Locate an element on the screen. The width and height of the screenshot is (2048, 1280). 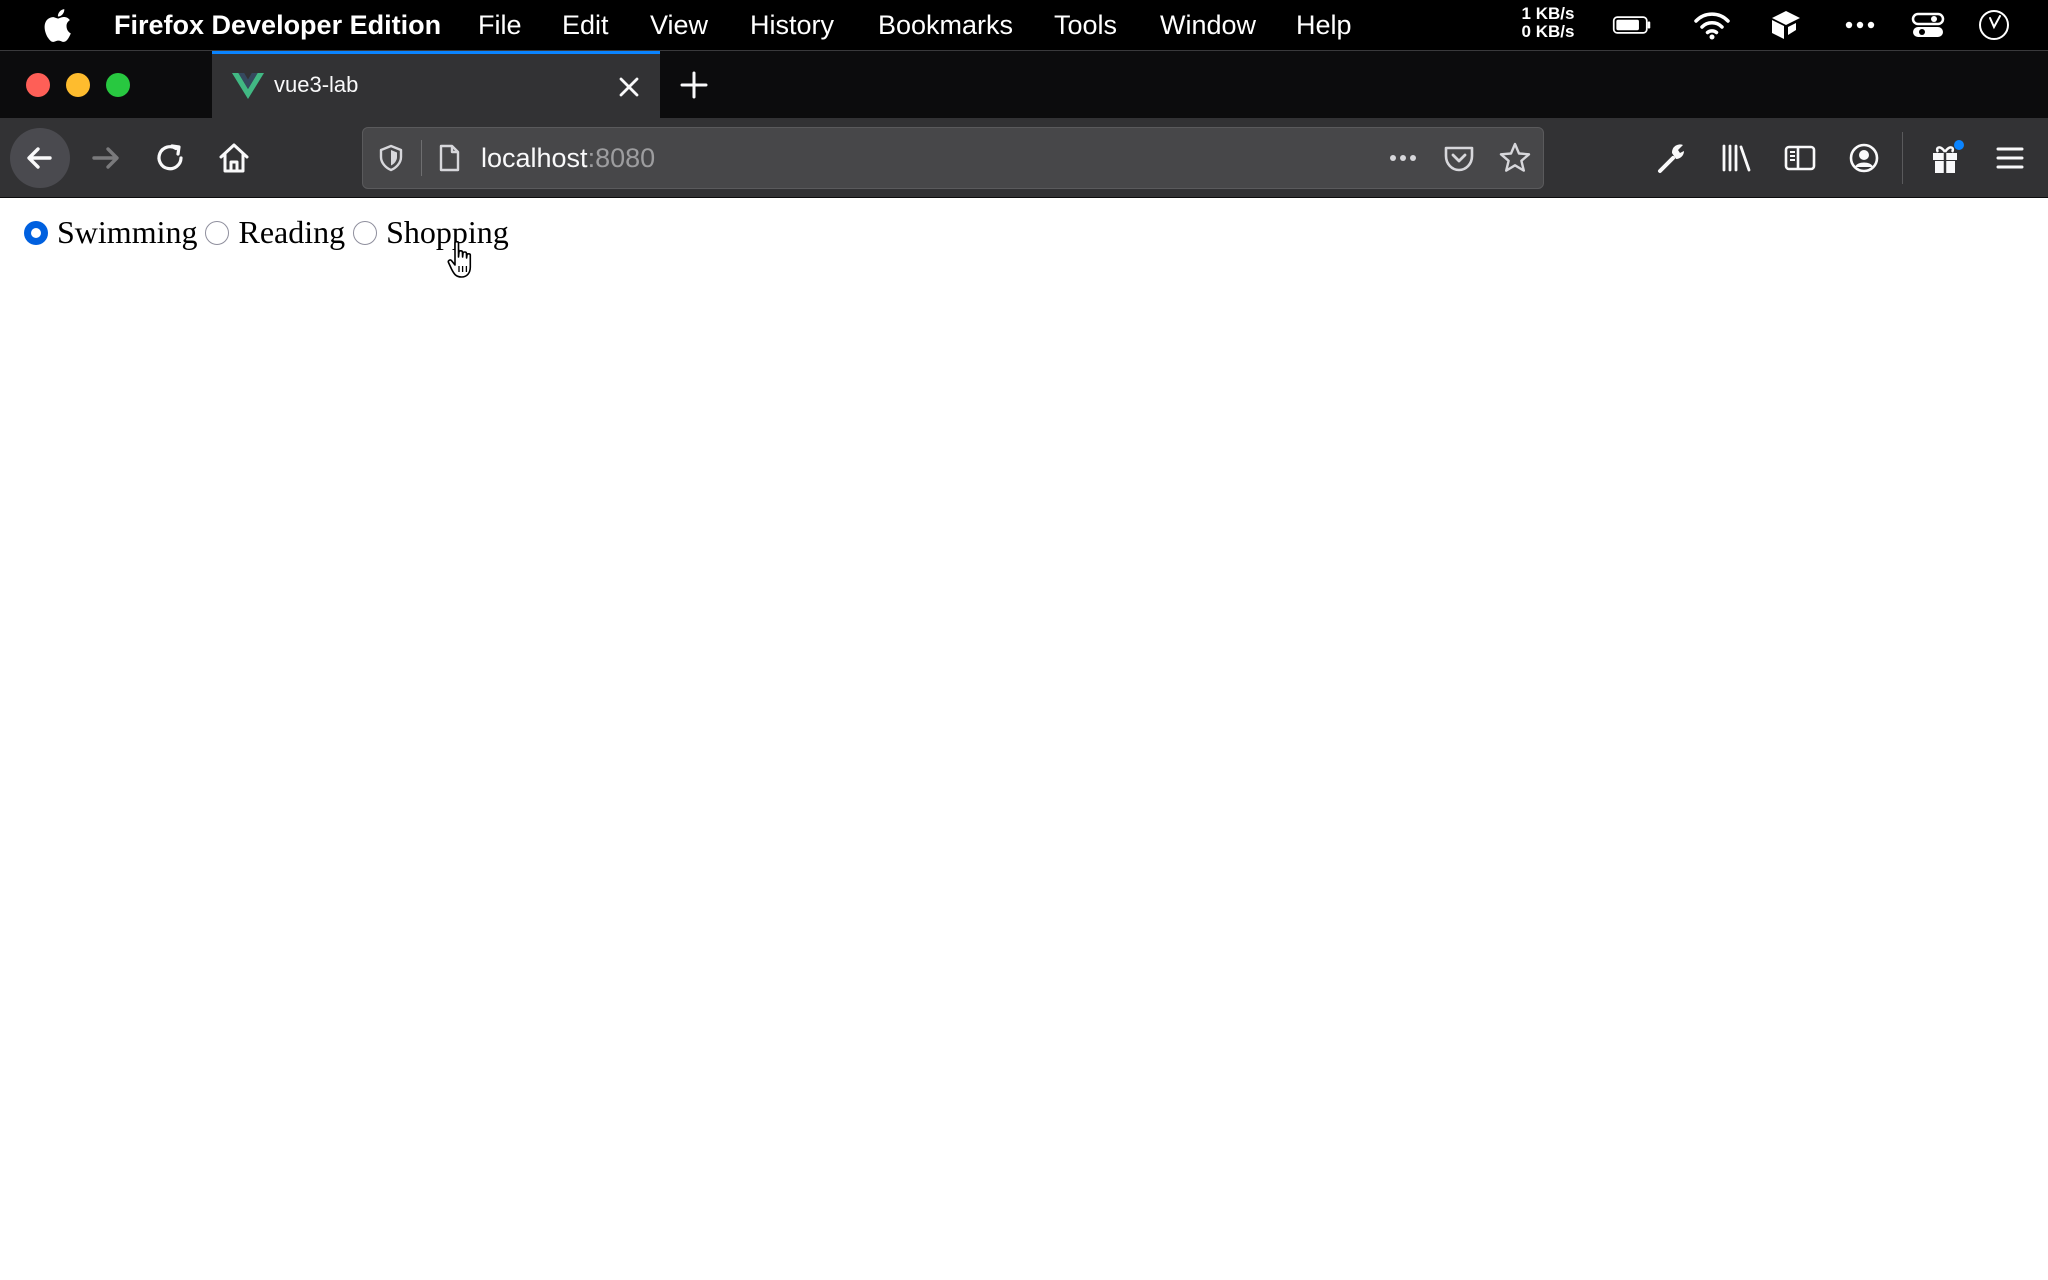
download-speed: 0 KB/s is located at coordinates (1548, 31).